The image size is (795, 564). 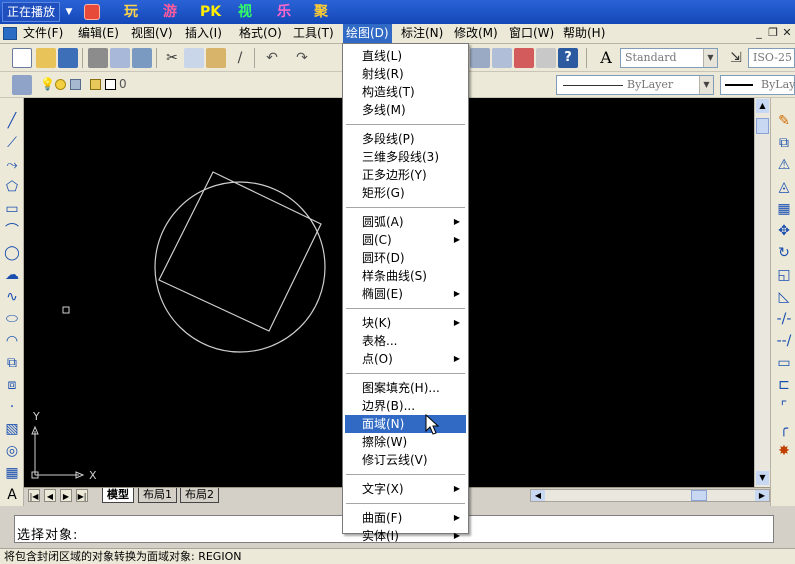 I want to click on minimize-icon: _, so click(x=759, y=33).